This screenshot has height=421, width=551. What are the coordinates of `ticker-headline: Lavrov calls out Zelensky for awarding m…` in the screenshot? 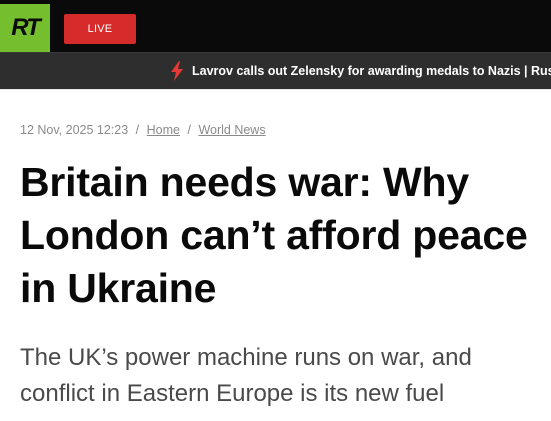 It's located at (371, 71).